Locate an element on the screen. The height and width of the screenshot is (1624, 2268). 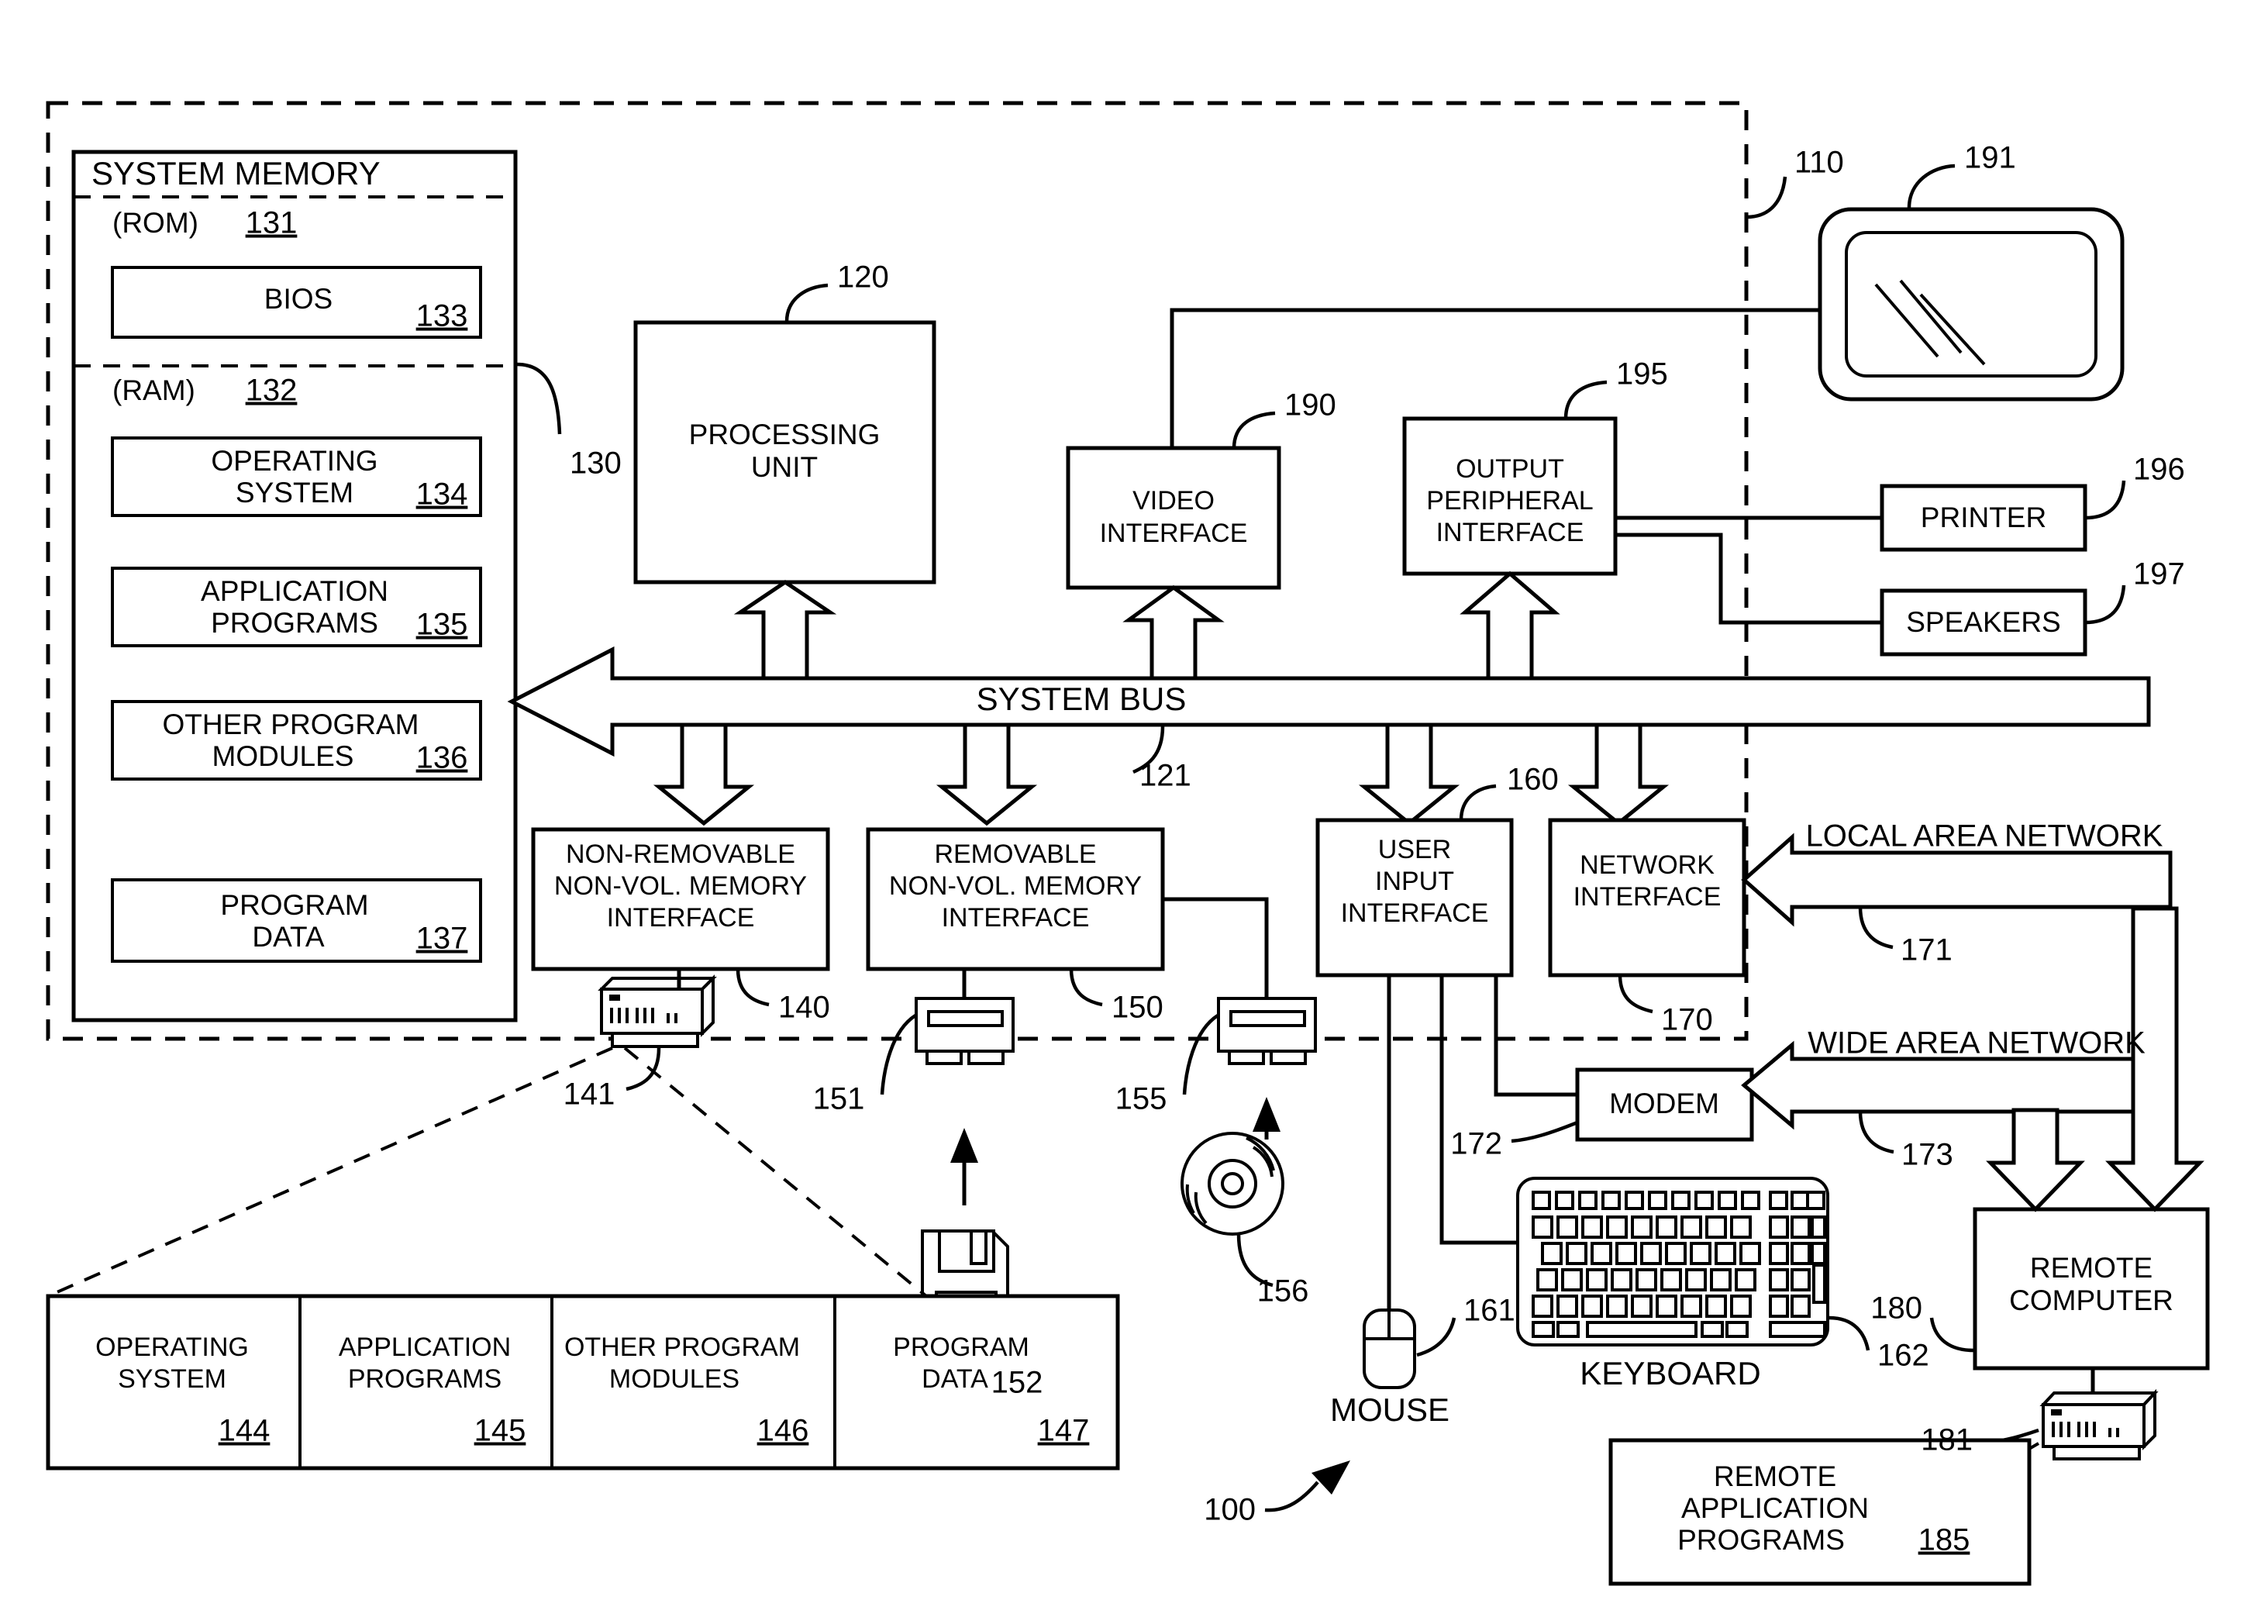
os-label-line2: SYSTEM is located at coordinates (294, 493).